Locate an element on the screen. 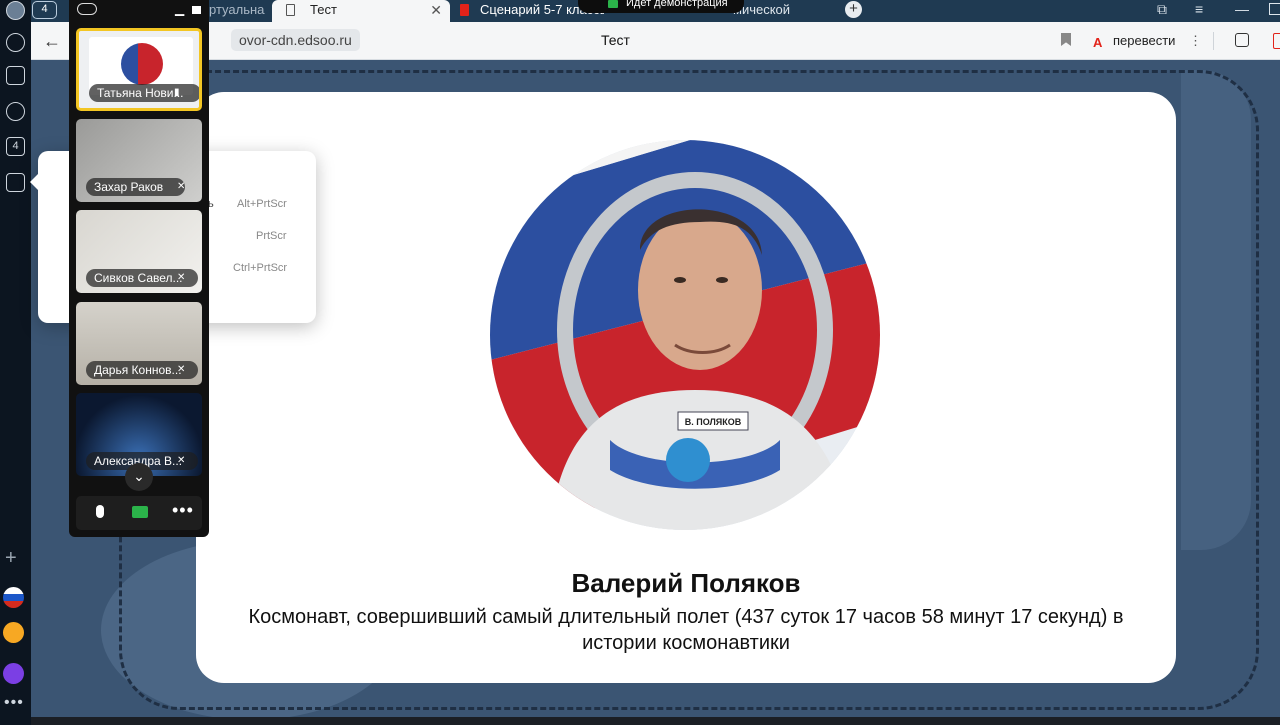 The image size is (1280, 725). document-icon is located at coordinates (290, 10).